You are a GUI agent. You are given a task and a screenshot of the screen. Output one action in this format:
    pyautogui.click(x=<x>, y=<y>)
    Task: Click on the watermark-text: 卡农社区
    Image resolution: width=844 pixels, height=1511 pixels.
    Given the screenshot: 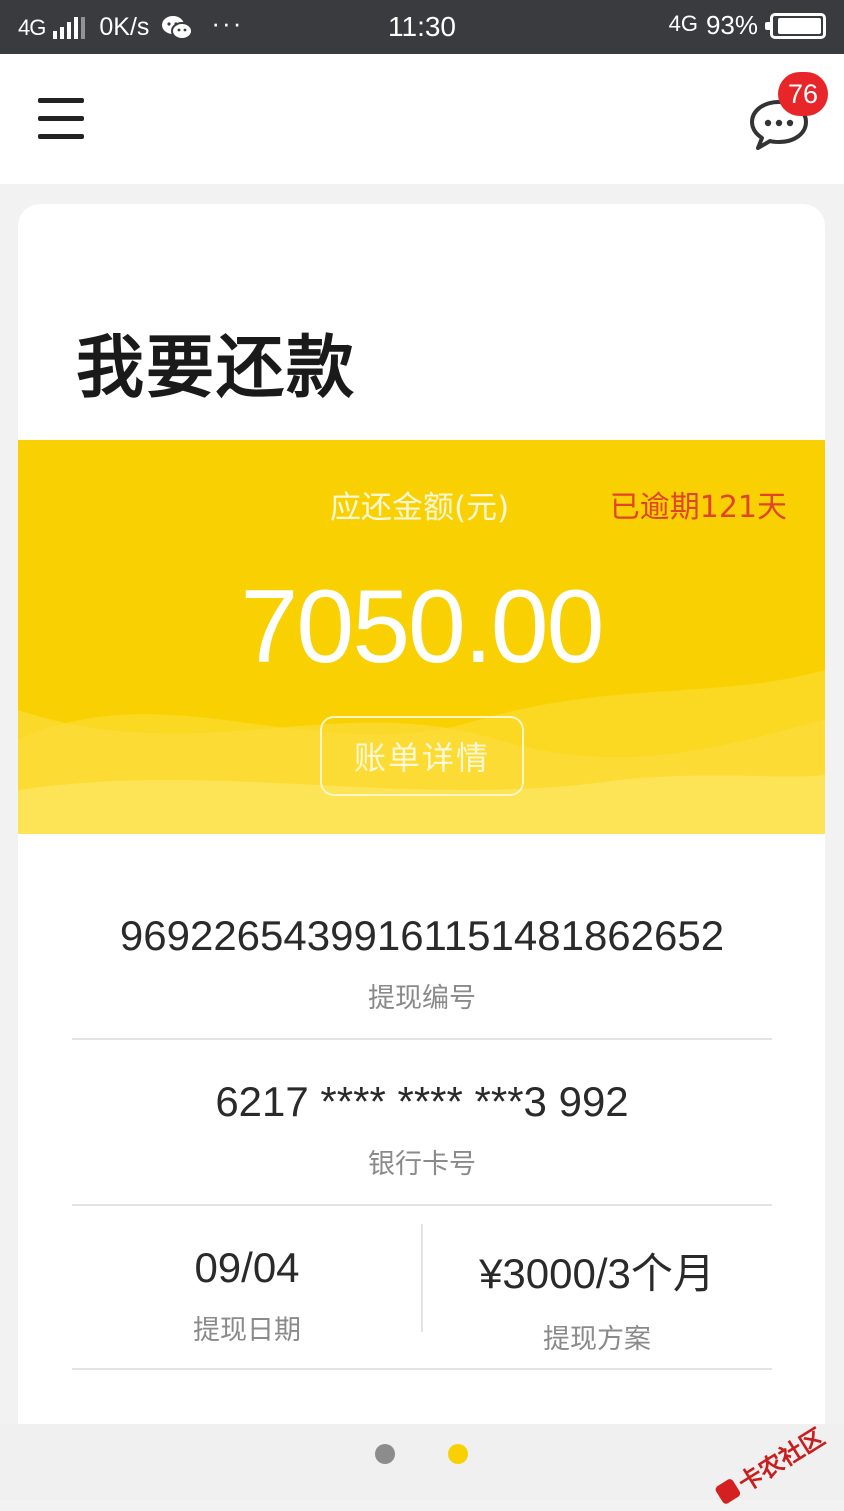 What is the action you would take?
    pyautogui.click(x=781, y=1460)
    